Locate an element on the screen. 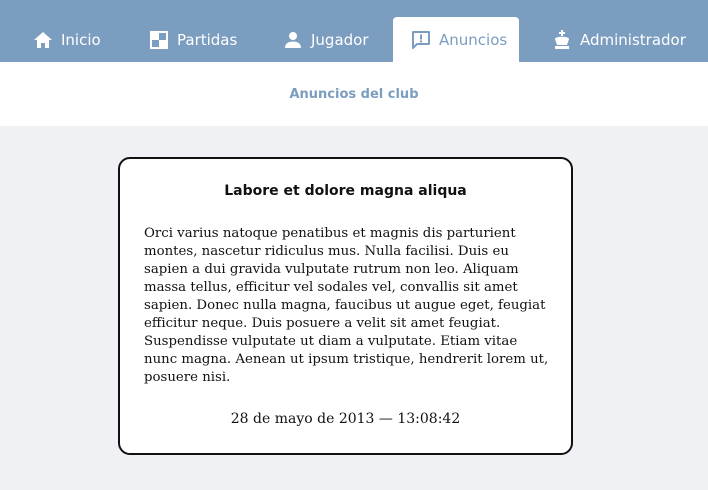 The width and height of the screenshot is (708, 490). tab-partidas-label: Partidas is located at coordinates (207, 39).